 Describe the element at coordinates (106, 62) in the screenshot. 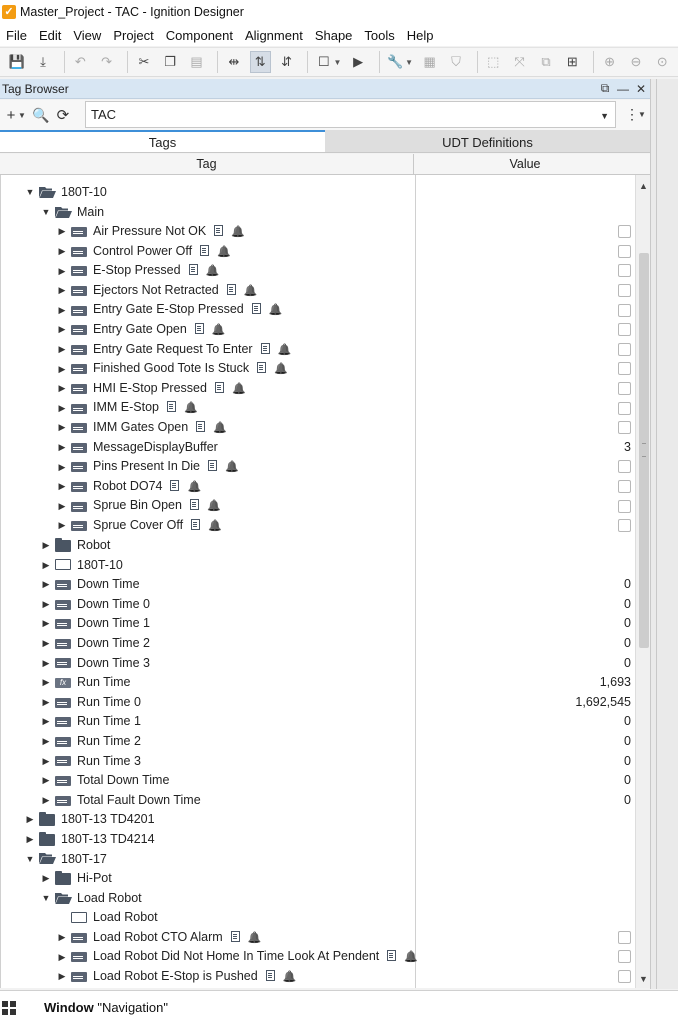

I see `redo-icon: ↷` at that location.